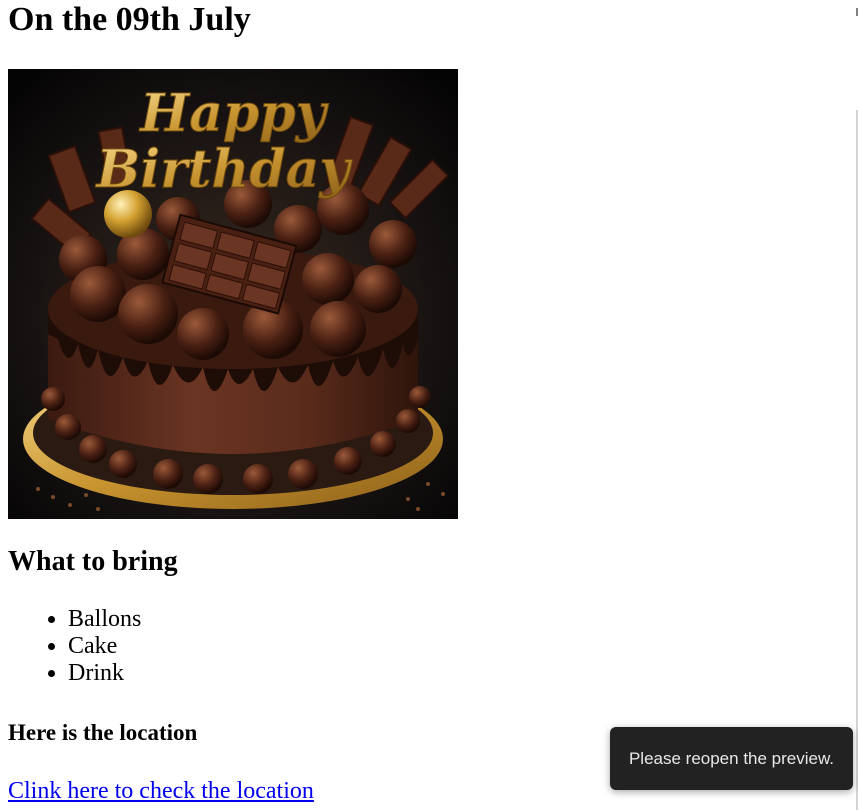  What do you see at coordinates (104, 619) in the screenshot?
I see `list-item: Ballons` at bounding box center [104, 619].